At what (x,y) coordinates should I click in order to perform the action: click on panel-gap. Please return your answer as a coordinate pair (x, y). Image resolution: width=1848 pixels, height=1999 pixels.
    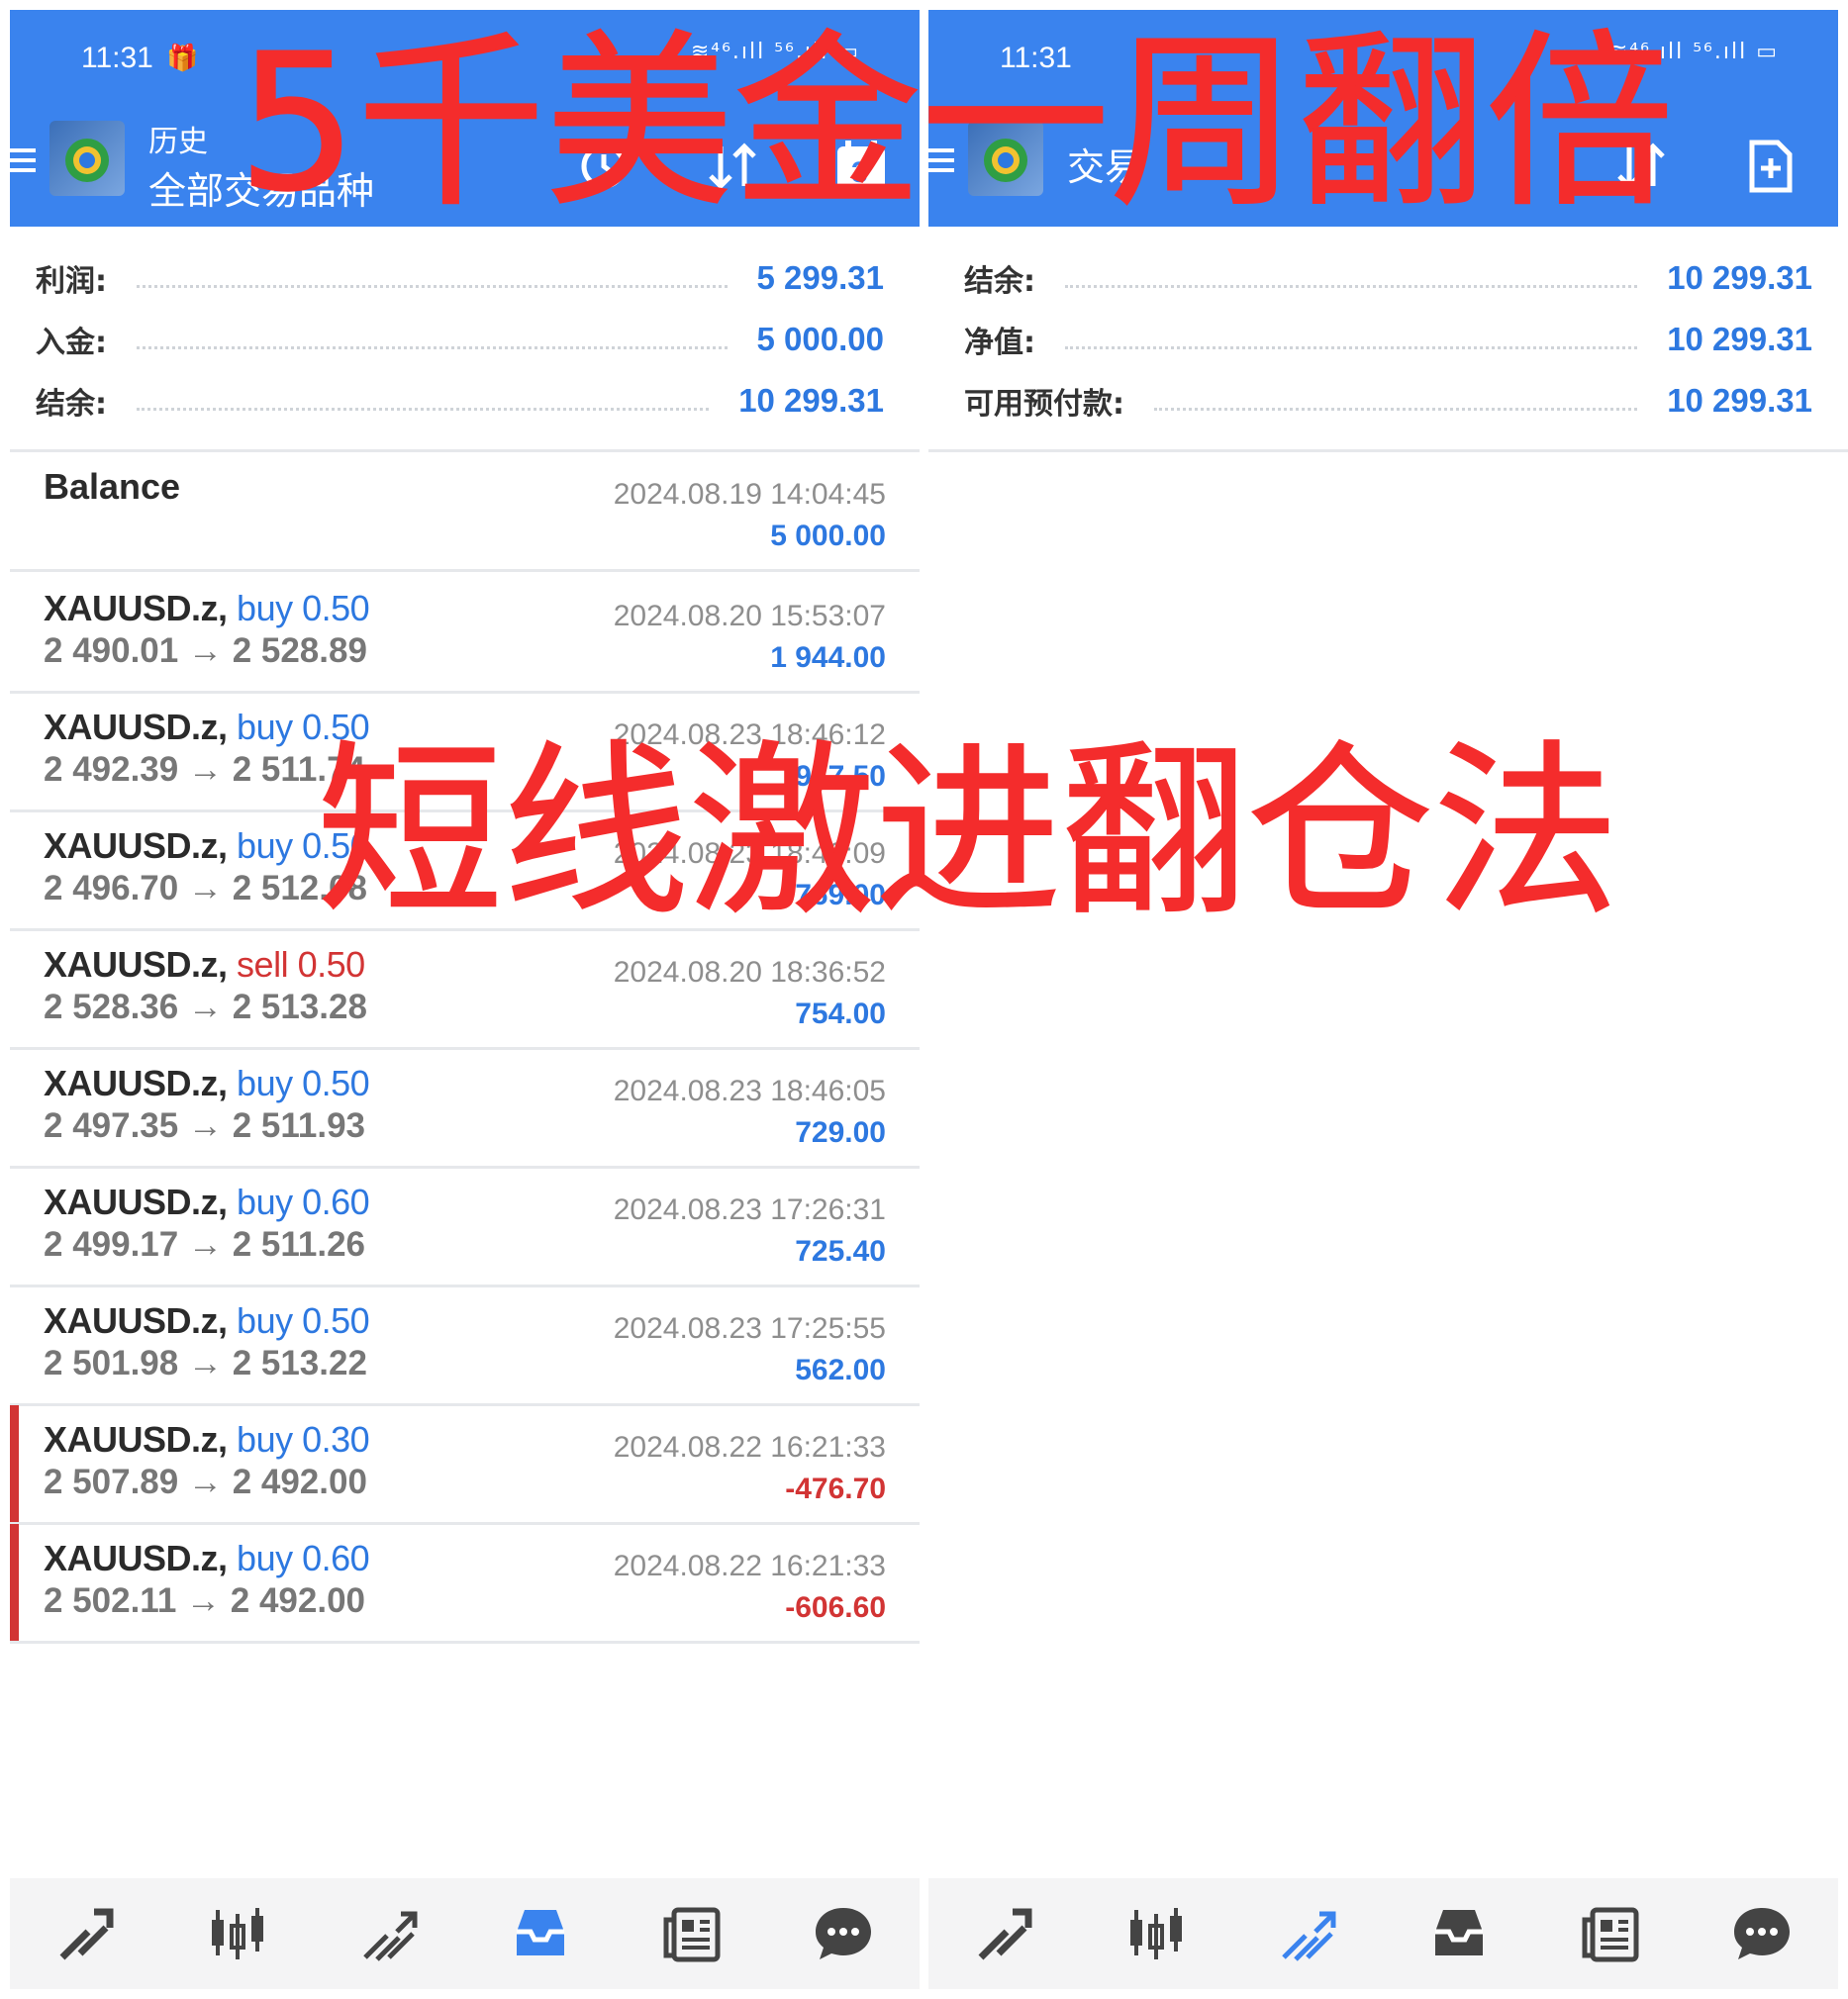
    Looking at the image, I should click on (924, 999).